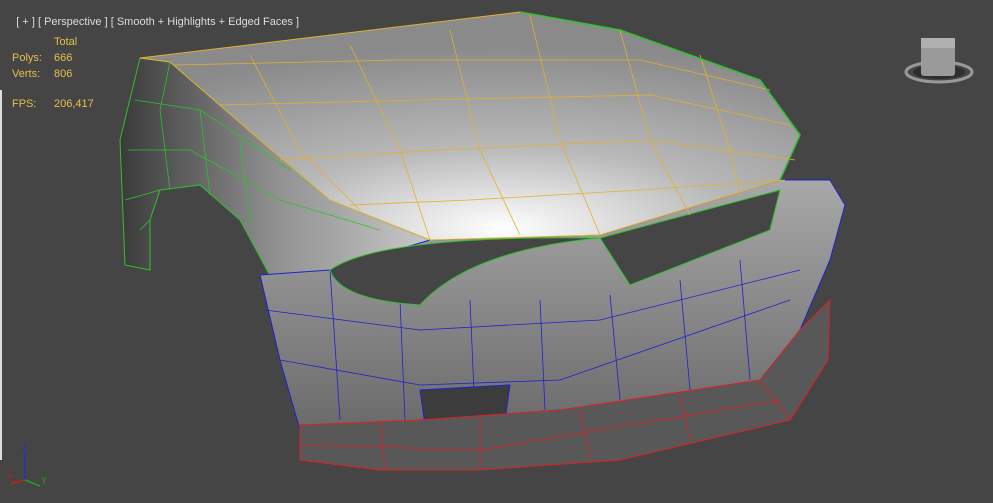 This screenshot has height=503, width=993. What do you see at coordinates (10, 475) in the screenshot?
I see `axis-x-label: x` at bounding box center [10, 475].